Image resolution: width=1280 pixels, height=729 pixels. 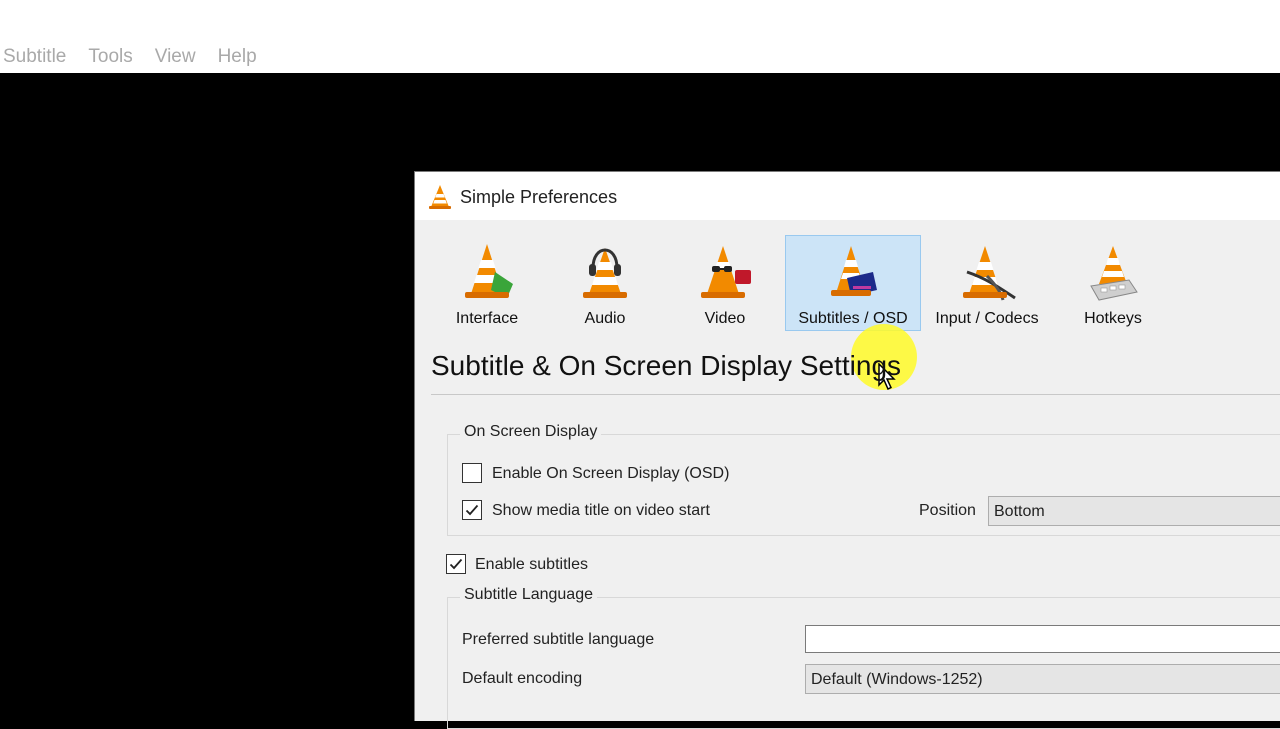 I want to click on interface-cone-icon, so click(x=489, y=271).